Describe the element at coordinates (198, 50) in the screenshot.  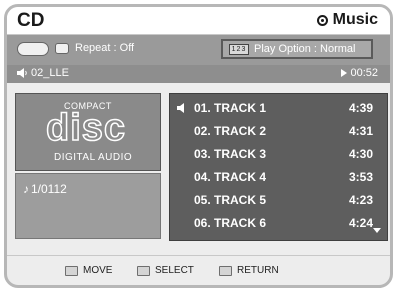
I see `options-bar: Repeat : Off 123 Play Option : Normal` at that location.